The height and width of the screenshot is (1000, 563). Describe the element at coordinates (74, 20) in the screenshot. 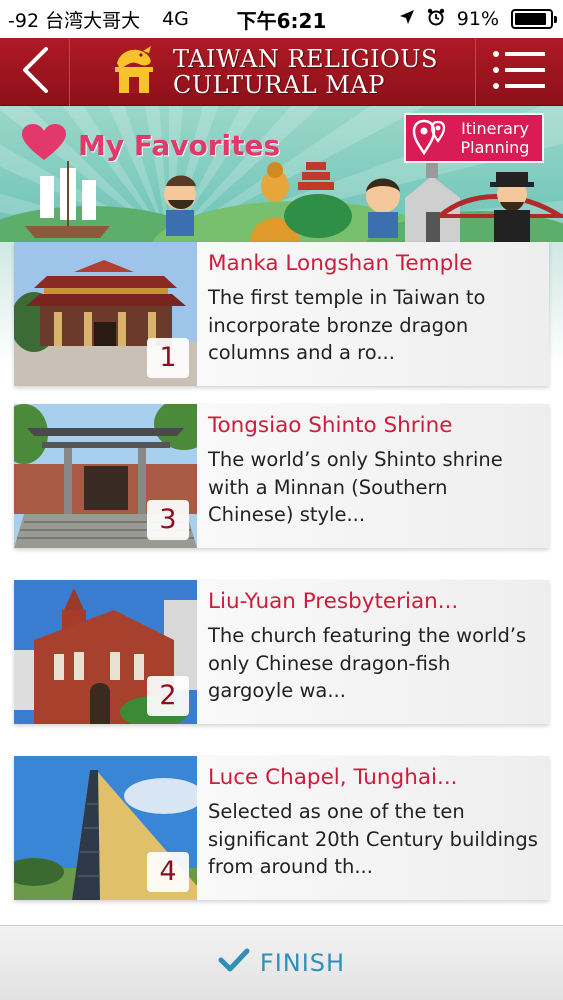

I see `carrier-label: -92 台湾大哥大` at that location.